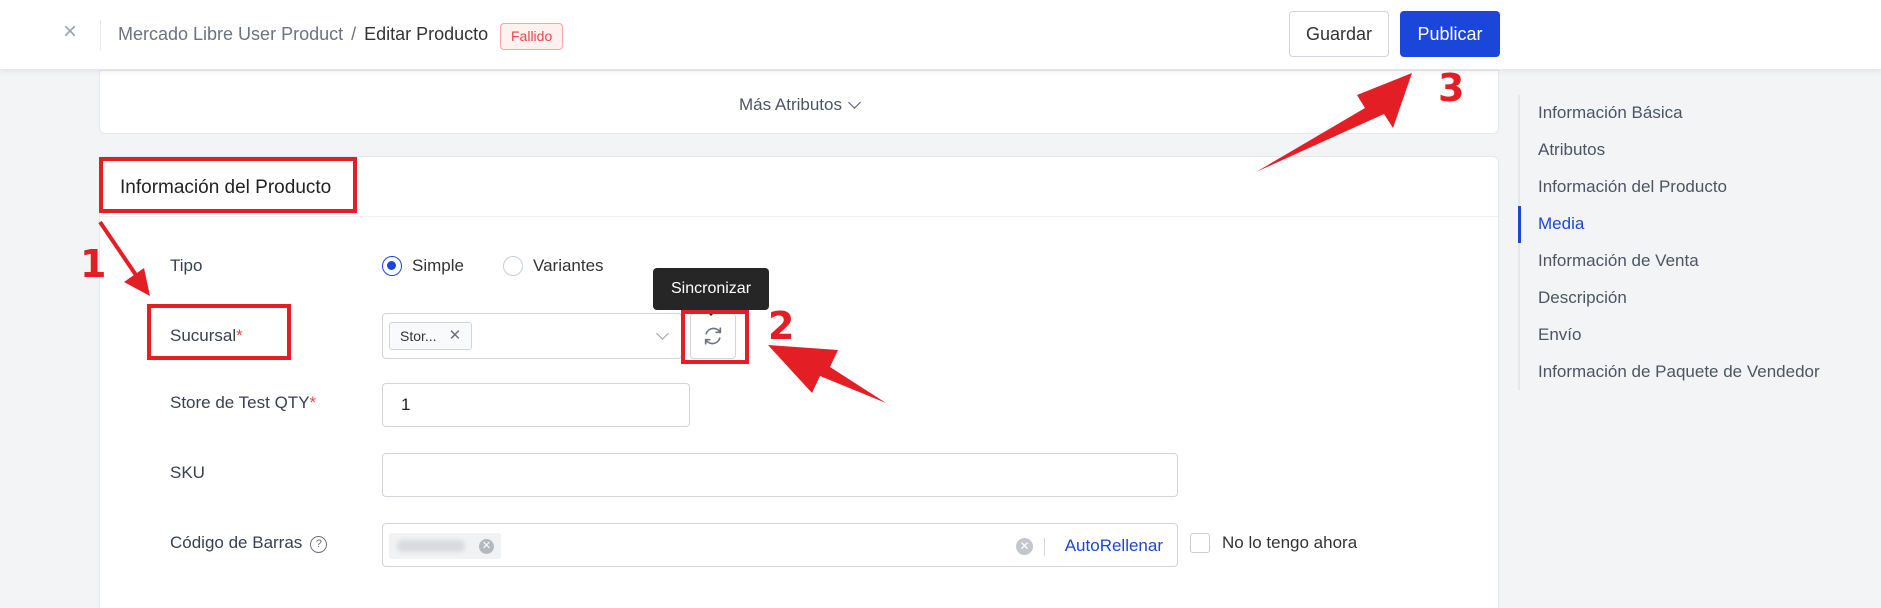  What do you see at coordinates (70, 32) in the screenshot?
I see `close-icon: ×` at bounding box center [70, 32].